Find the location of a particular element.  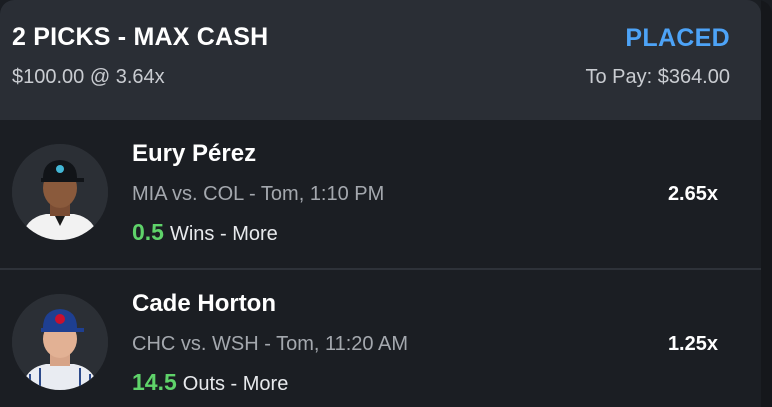

status-badge: PLACED is located at coordinates (677, 38).